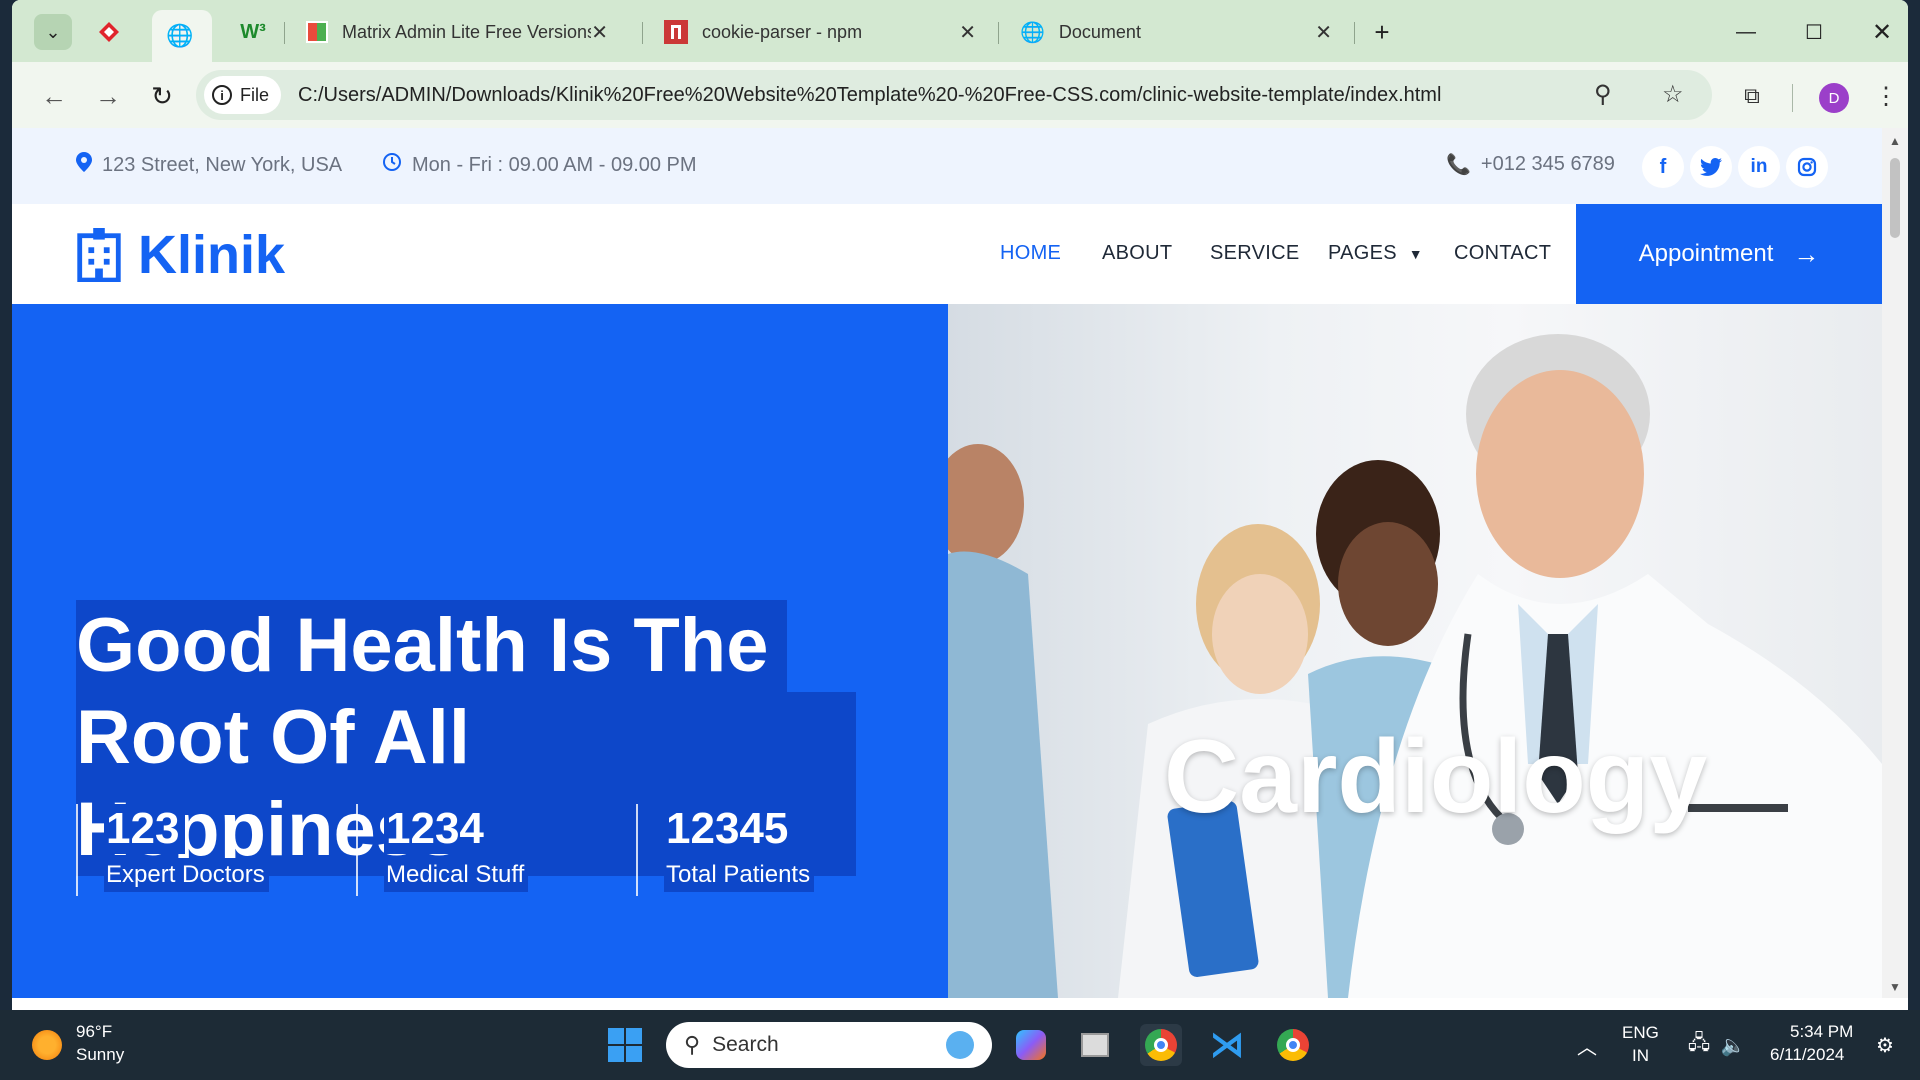 The image size is (1920, 1080). I want to click on site-info-chip: i File, so click(243, 95).